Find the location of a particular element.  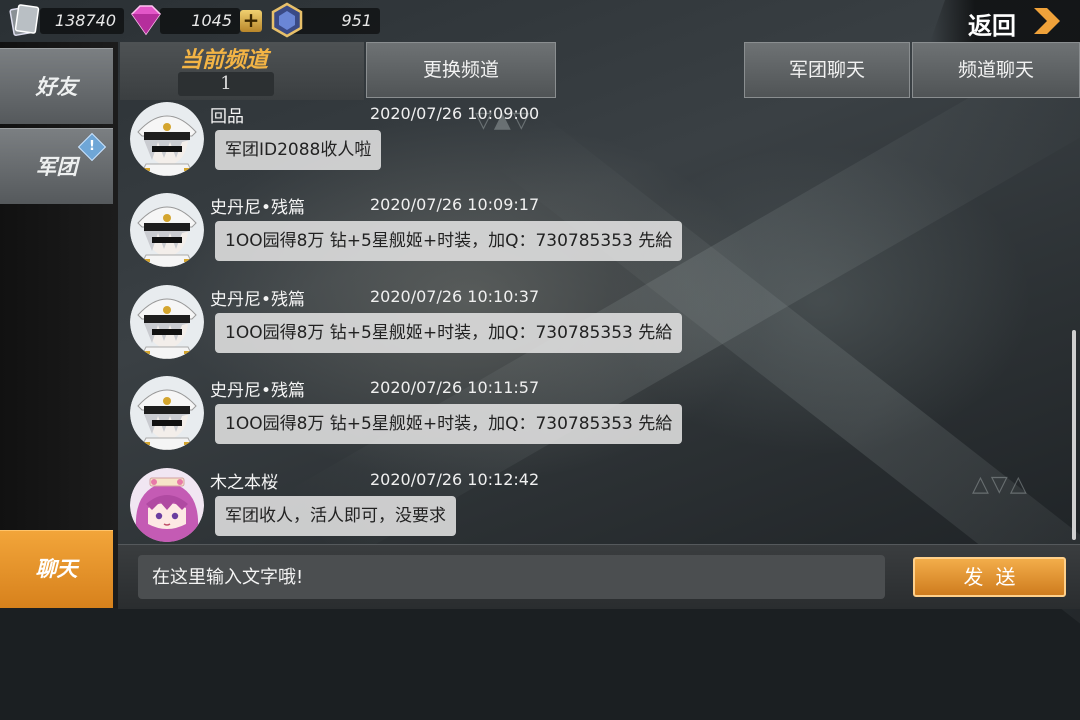

tab-label: 军团聊天 is located at coordinates (826, 70).